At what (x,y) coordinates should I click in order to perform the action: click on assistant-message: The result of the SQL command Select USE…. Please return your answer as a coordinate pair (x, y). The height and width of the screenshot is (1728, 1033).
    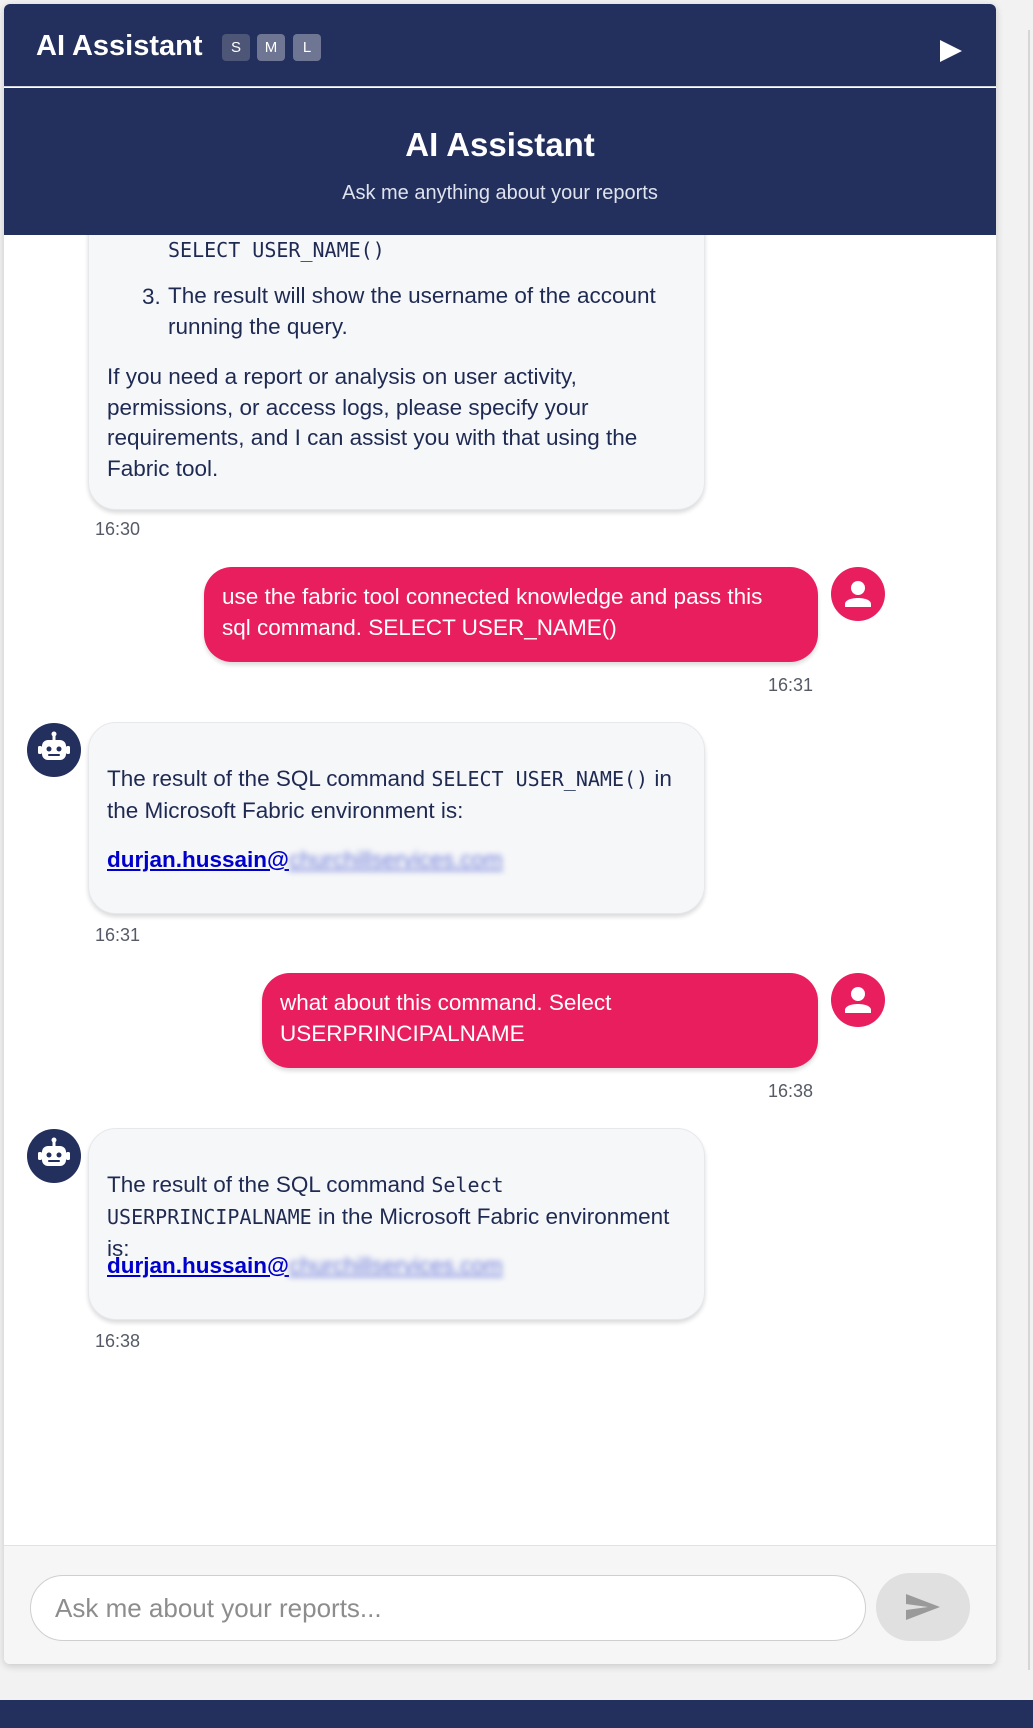
    Looking at the image, I should click on (396, 1224).